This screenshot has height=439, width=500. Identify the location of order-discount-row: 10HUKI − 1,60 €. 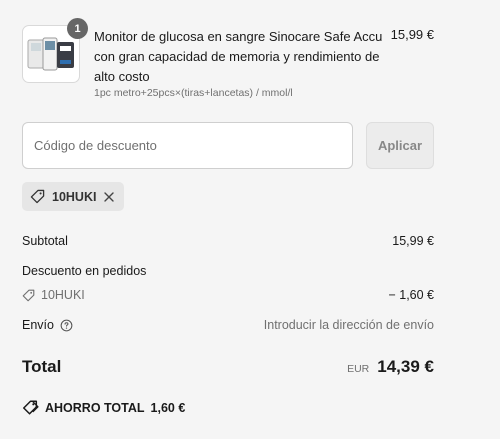
(228, 296).